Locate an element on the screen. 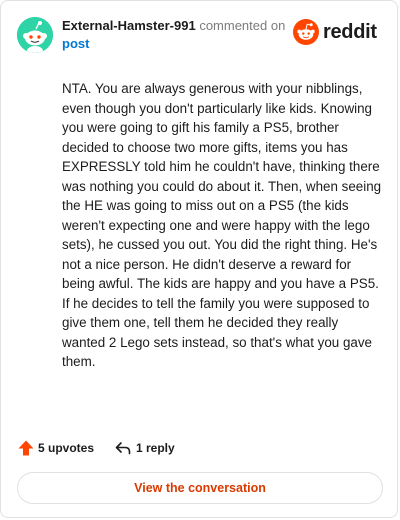 The image size is (400, 520). comment-meta: External-Hamster-991 commented on post is located at coordinates (187, 35).